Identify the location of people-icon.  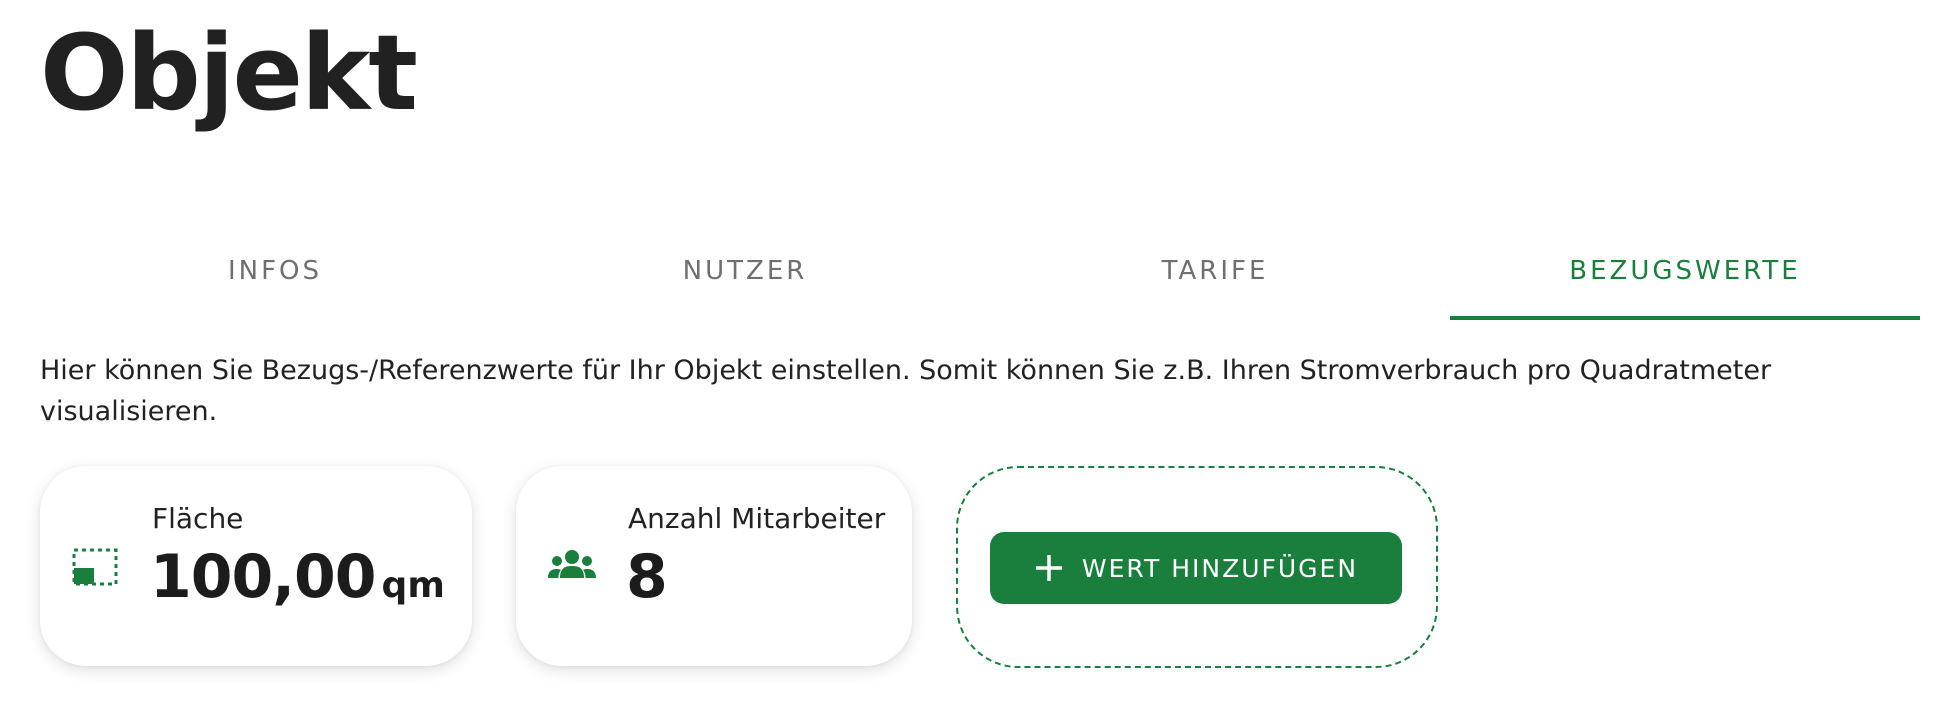
(572, 564).